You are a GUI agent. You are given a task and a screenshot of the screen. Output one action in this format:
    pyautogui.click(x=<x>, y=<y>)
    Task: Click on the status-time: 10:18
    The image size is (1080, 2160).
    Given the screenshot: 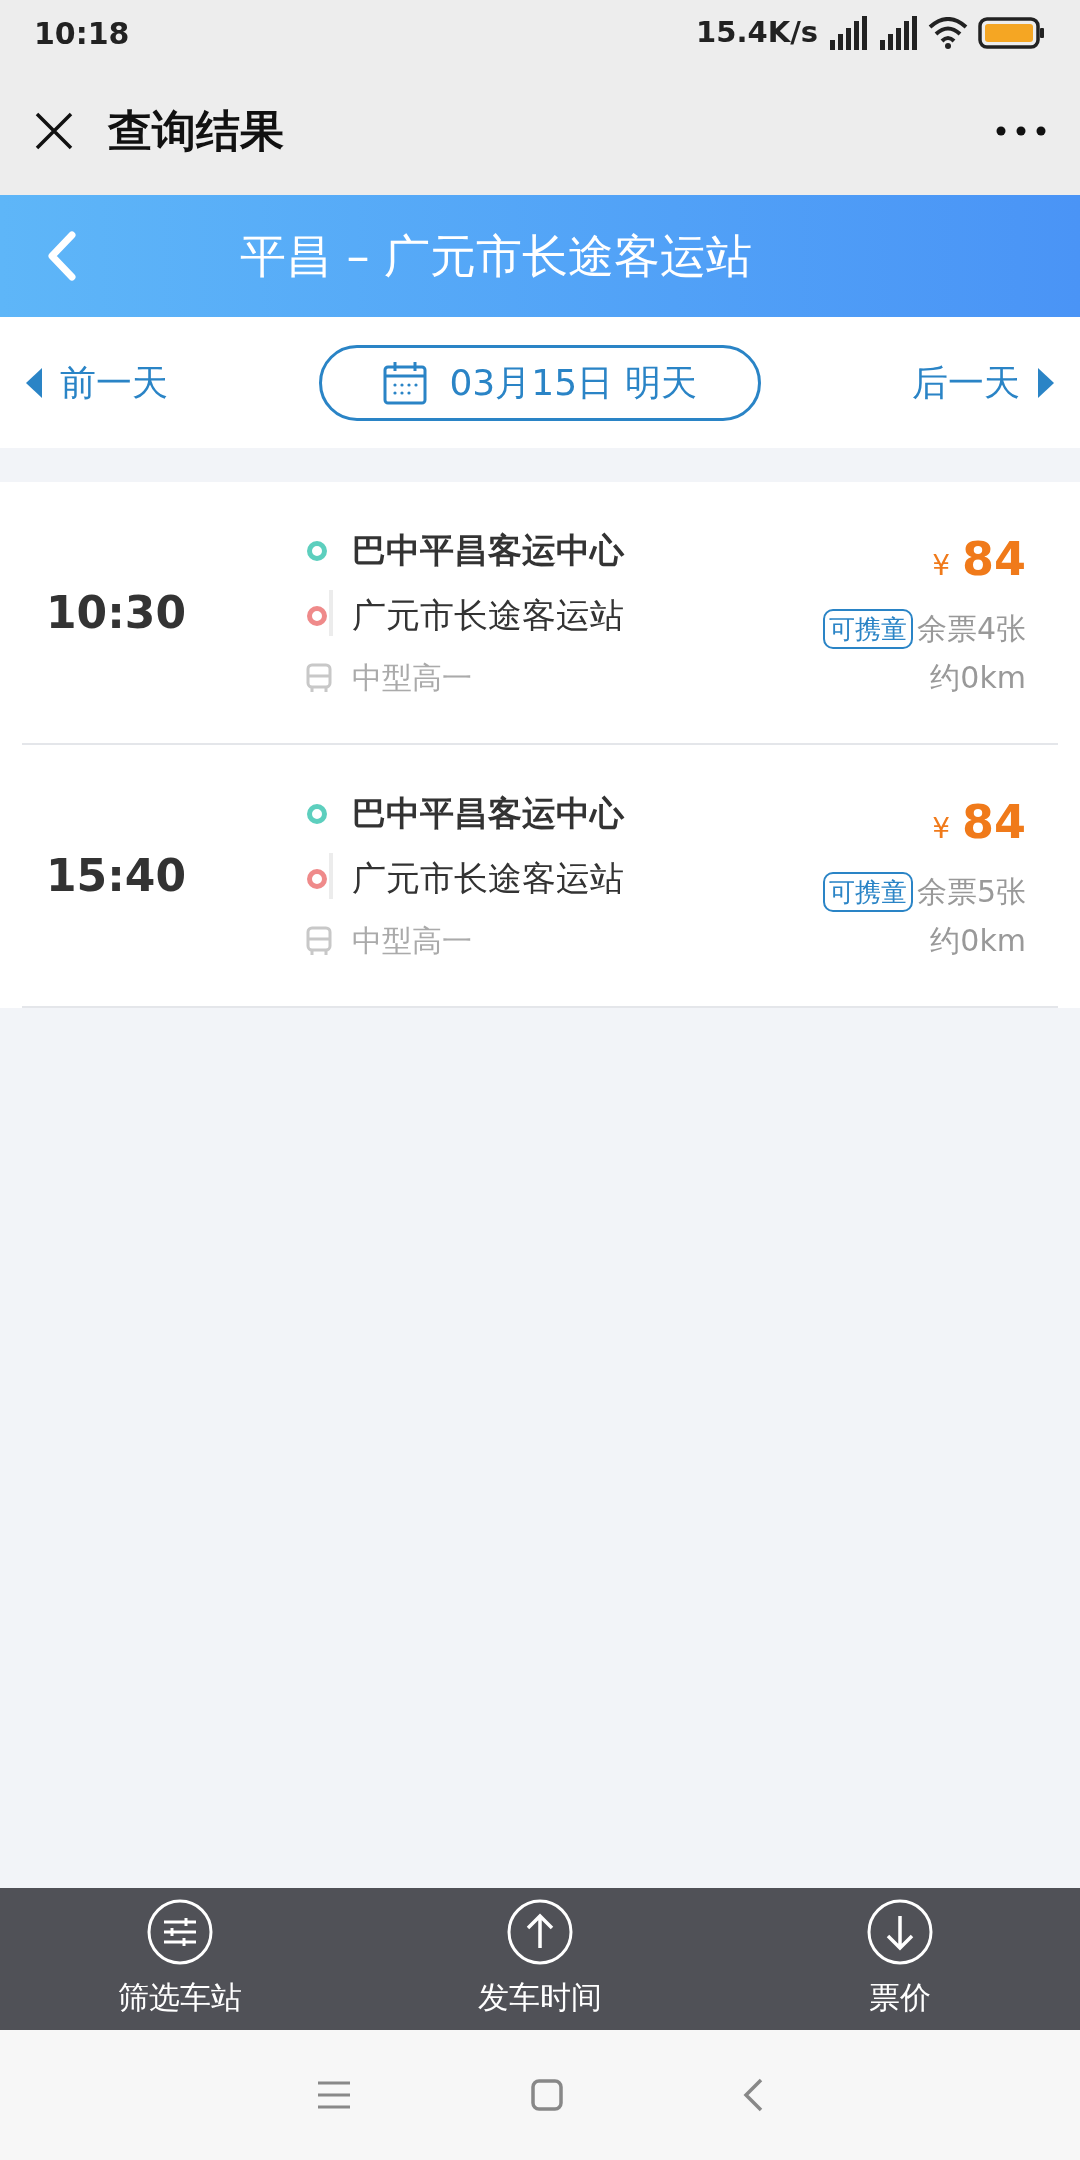 What is the action you would take?
    pyautogui.click(x=82, y=33)
    